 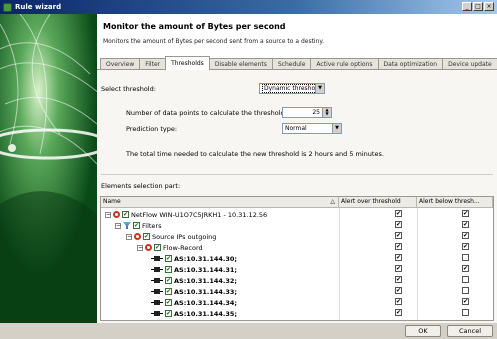 I want to click on tab-thresholds: Thresholds, so click(x=187, y=63).